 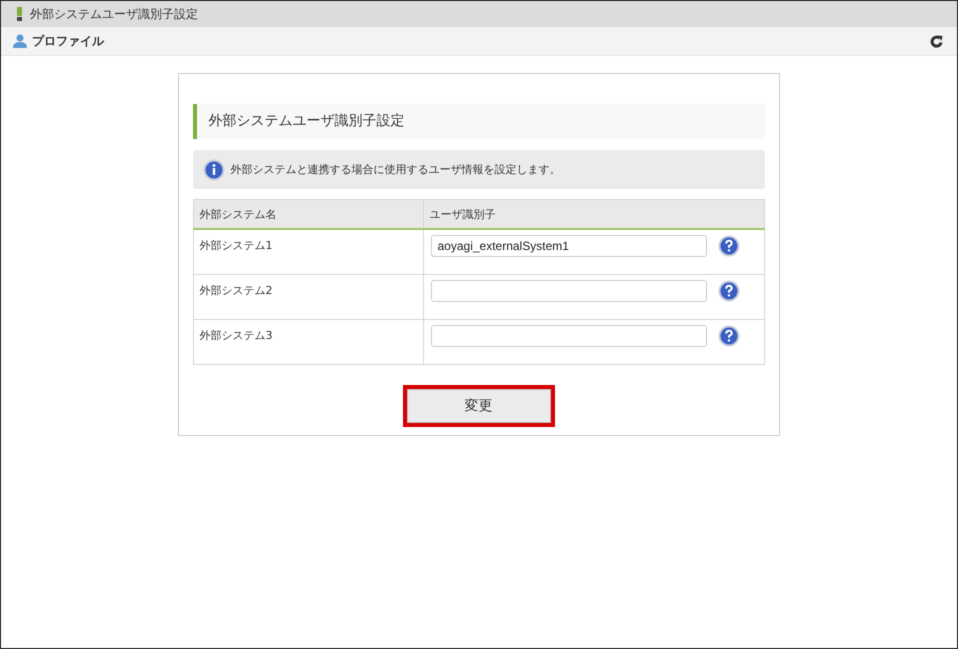 What do you see at coordinates (308, 297) in the screenshot?
I see `table-cell: 外部システム2` at bounding box center [308, 297].